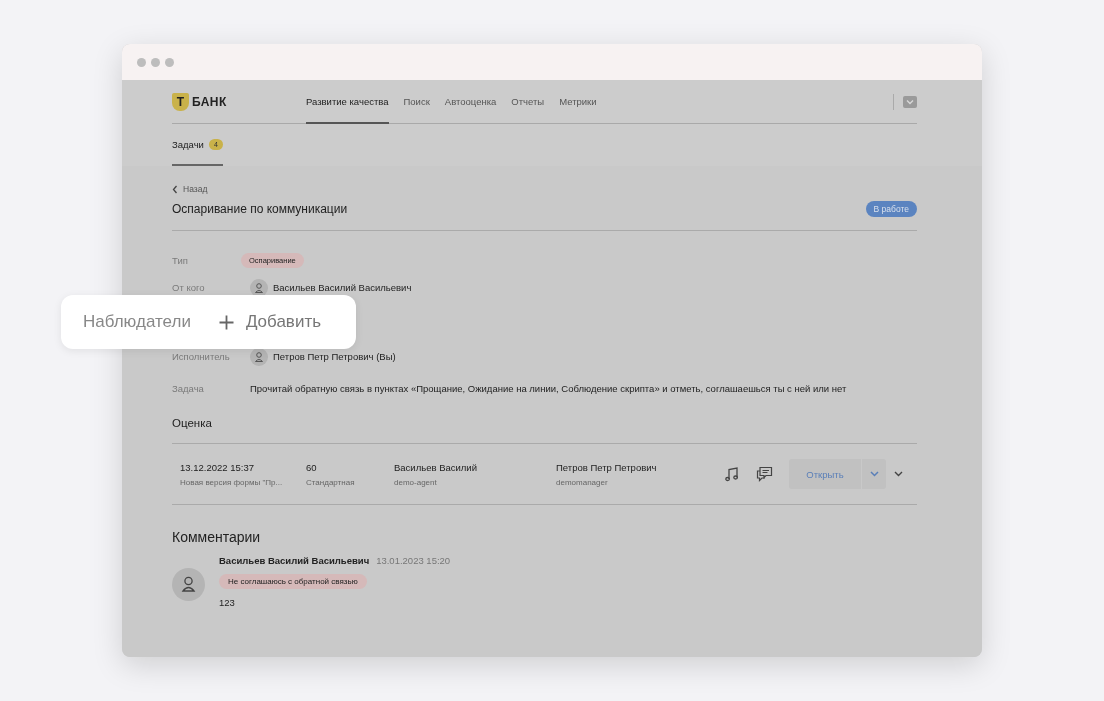  What do you see at coordinates (732, 474) in the screenshot?
I see `music-note-icon` at bounding box center [732, 474].